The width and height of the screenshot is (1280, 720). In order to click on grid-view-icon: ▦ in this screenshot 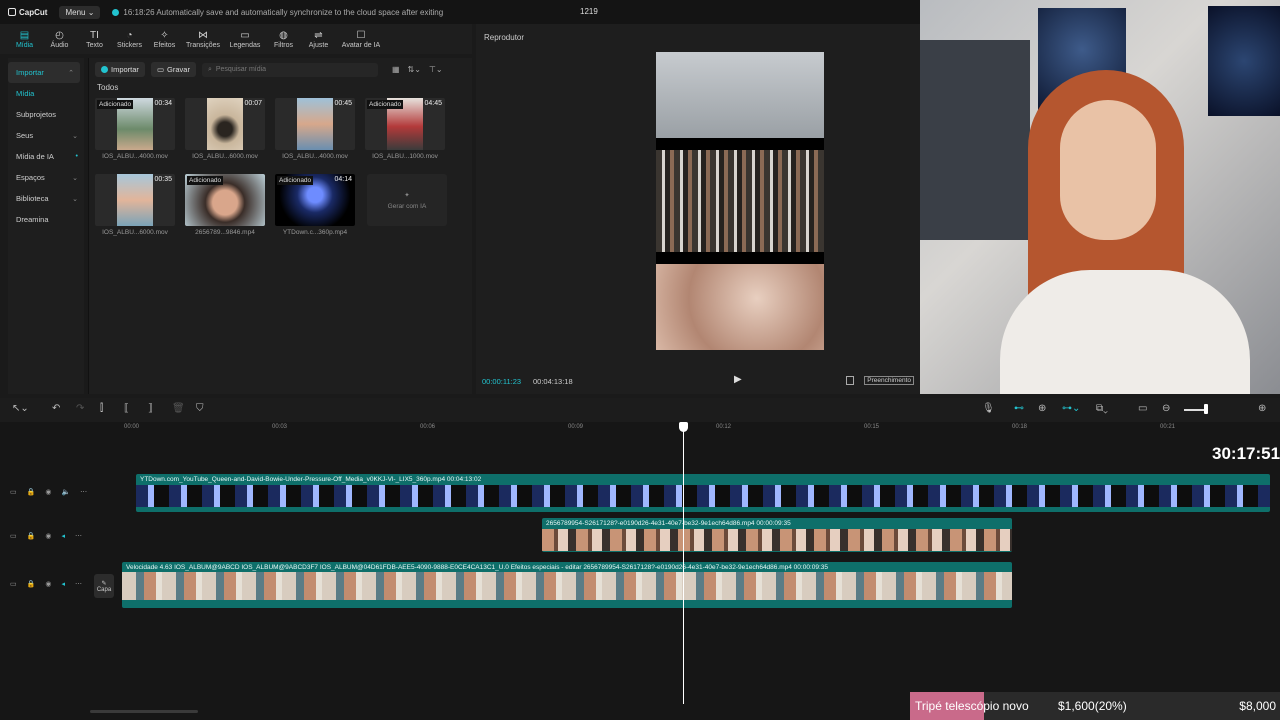, I will do `click(396, 69)`.